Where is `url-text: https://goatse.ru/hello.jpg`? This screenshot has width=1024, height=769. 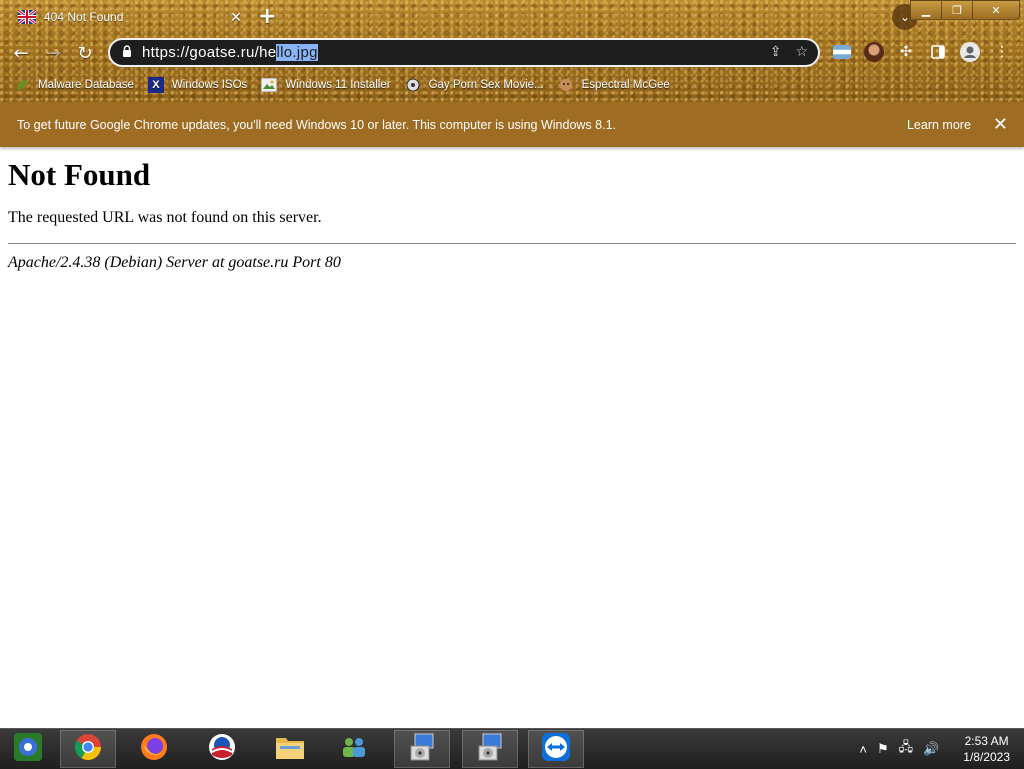 url-text: https://goatse.ru/hello.jpg is located at coordinates (230, 52).